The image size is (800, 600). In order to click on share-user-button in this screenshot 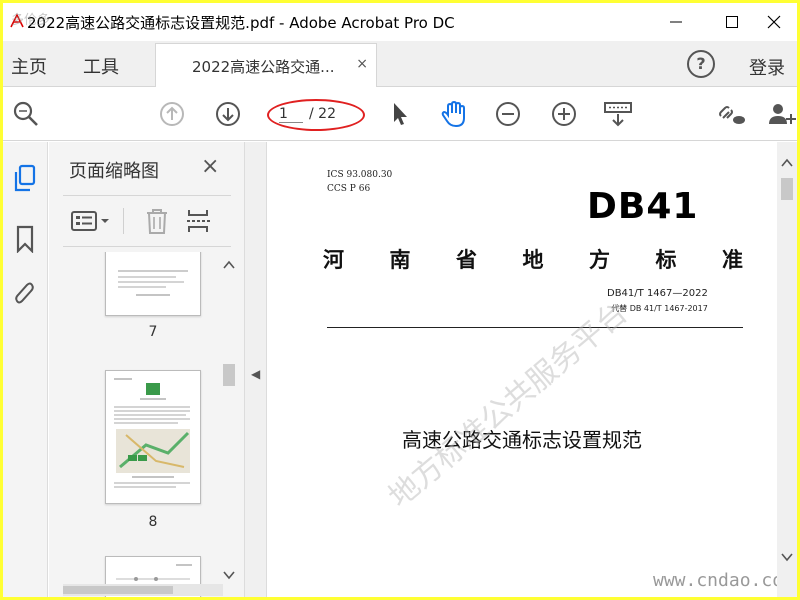, I will do `click(782, 114)`.